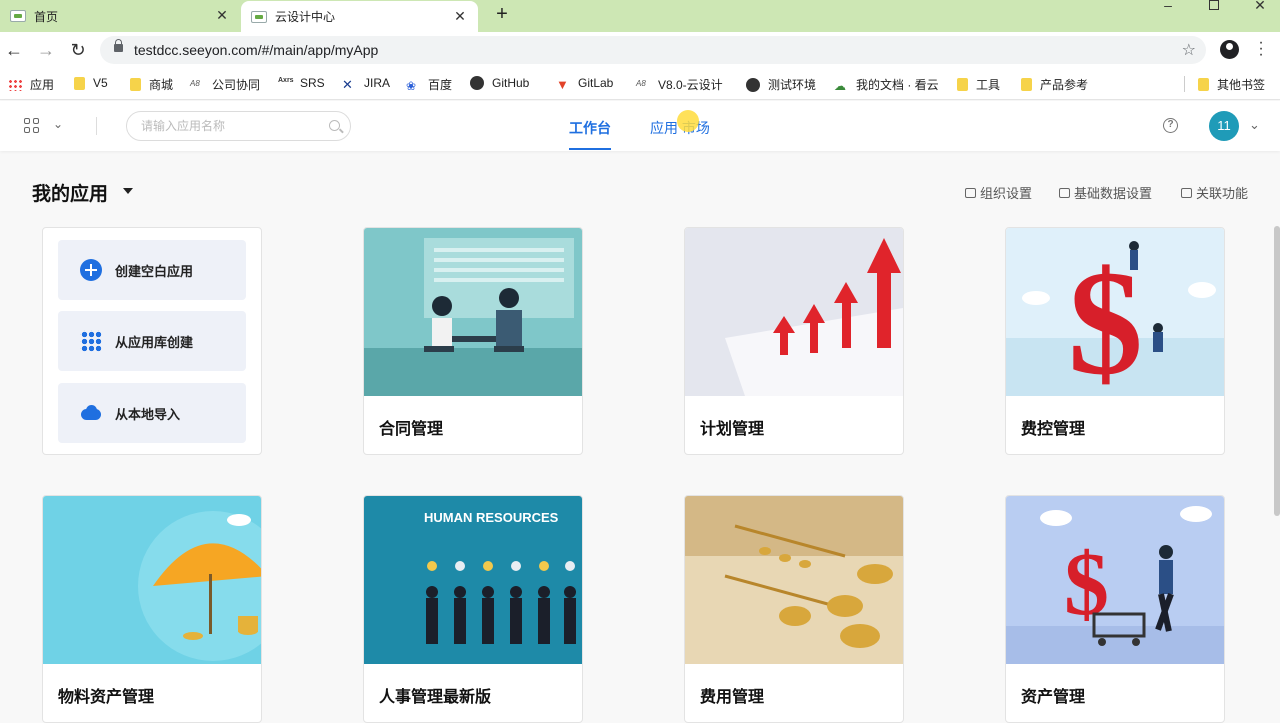  Describe the element at coordinates (128, 191) in the screenshot. I see `caret-down-icon` at that location.